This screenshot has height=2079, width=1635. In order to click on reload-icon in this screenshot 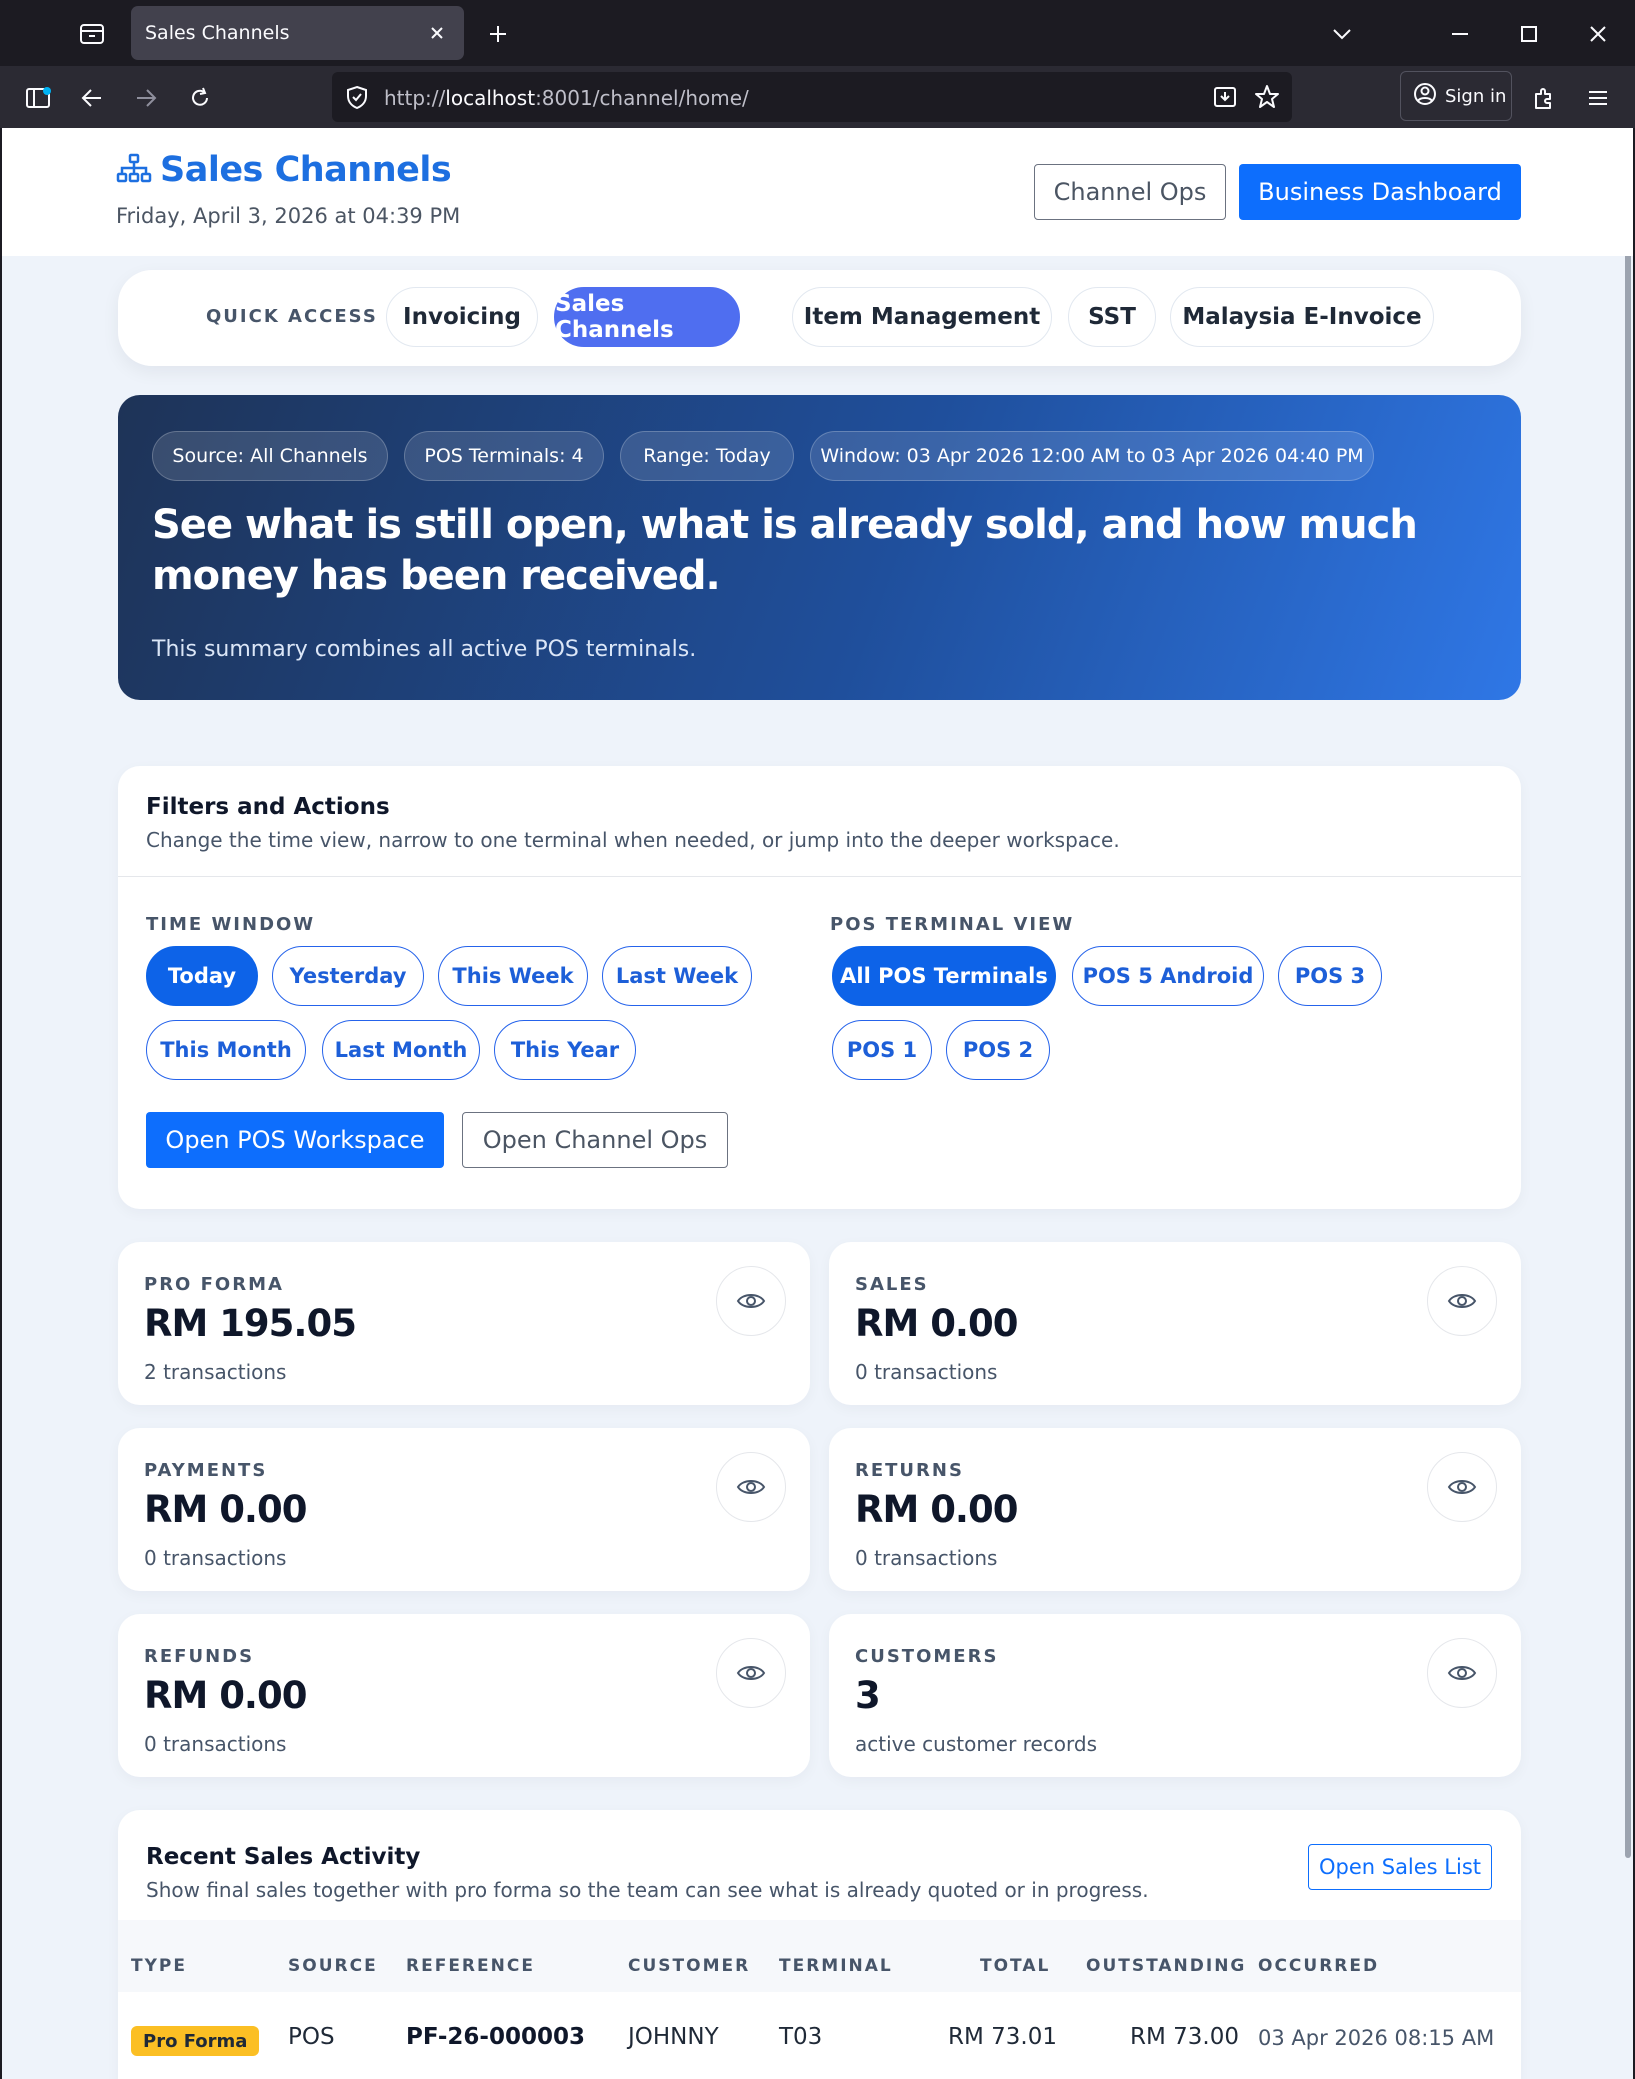, I will do `click(200, 98)`.